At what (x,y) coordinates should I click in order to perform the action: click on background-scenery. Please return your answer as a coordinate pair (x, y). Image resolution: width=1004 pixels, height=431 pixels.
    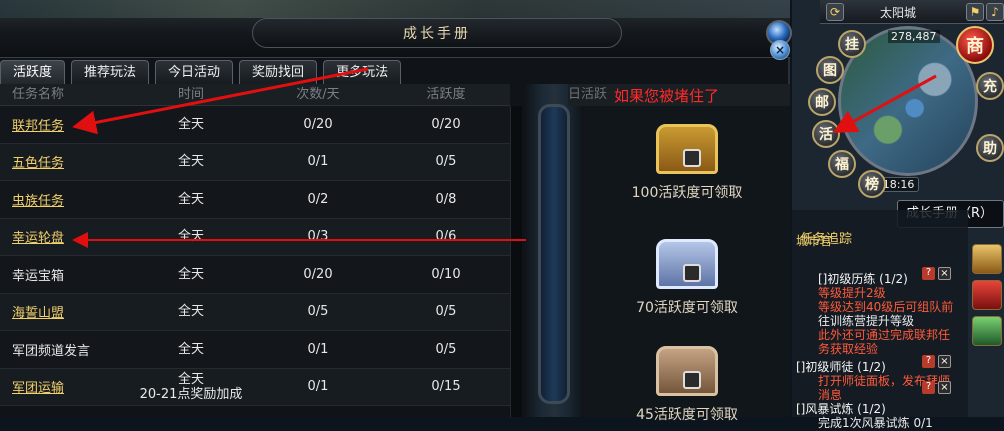
    Looking at the image, I should click on (395, 9).